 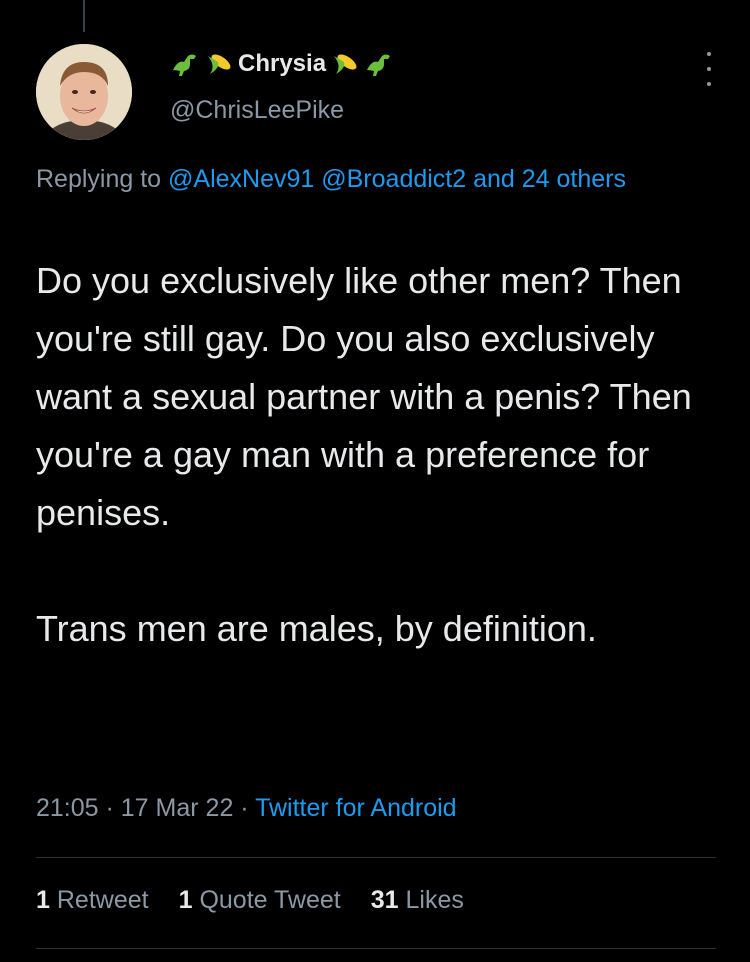 I want to click on tweet-source-link: Twitter for Android, so click(x=355, y=808).